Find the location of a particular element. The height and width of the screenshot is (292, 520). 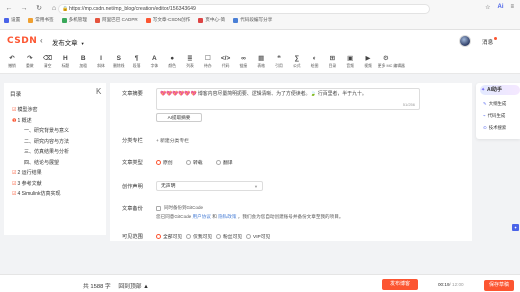

radio-option: 仅我可见 is located at coordinates (199, 236).